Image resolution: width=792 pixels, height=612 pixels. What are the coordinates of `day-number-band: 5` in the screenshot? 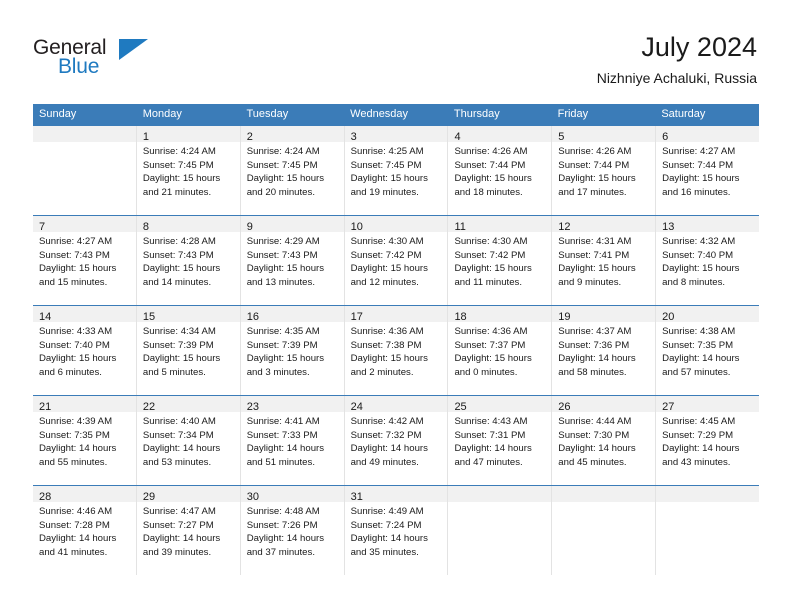 It's located at (604, 134).